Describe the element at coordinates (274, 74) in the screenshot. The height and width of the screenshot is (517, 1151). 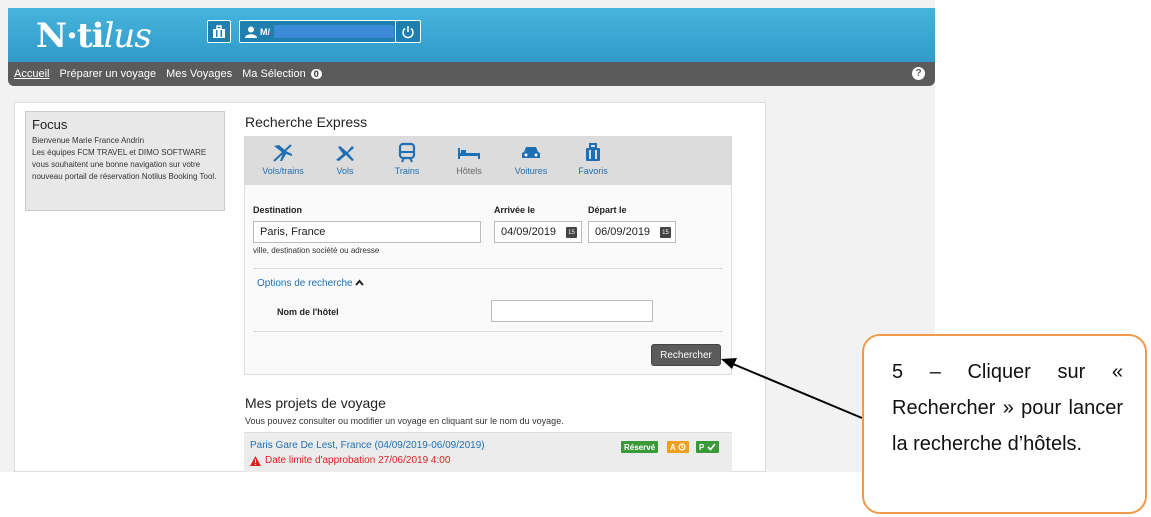
I see `nav-ma-selection-label: Ma Sélection` at that location.